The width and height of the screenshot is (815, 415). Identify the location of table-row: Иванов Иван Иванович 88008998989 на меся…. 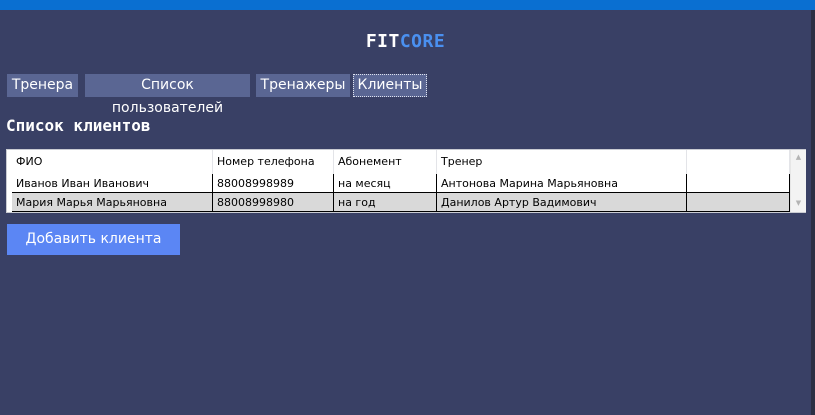
(401, 183).